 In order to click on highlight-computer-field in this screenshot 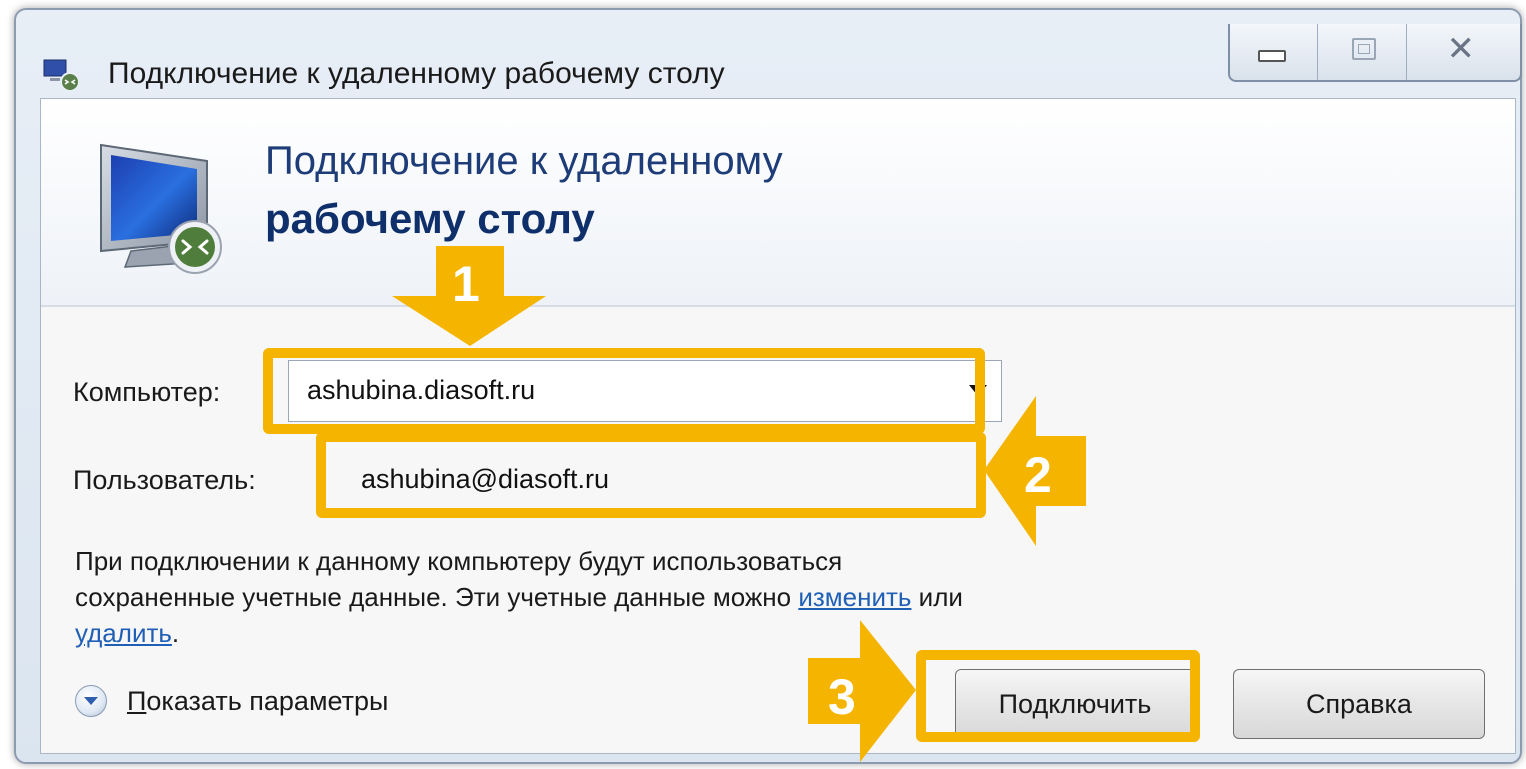, I will do `click(624, 391)`.